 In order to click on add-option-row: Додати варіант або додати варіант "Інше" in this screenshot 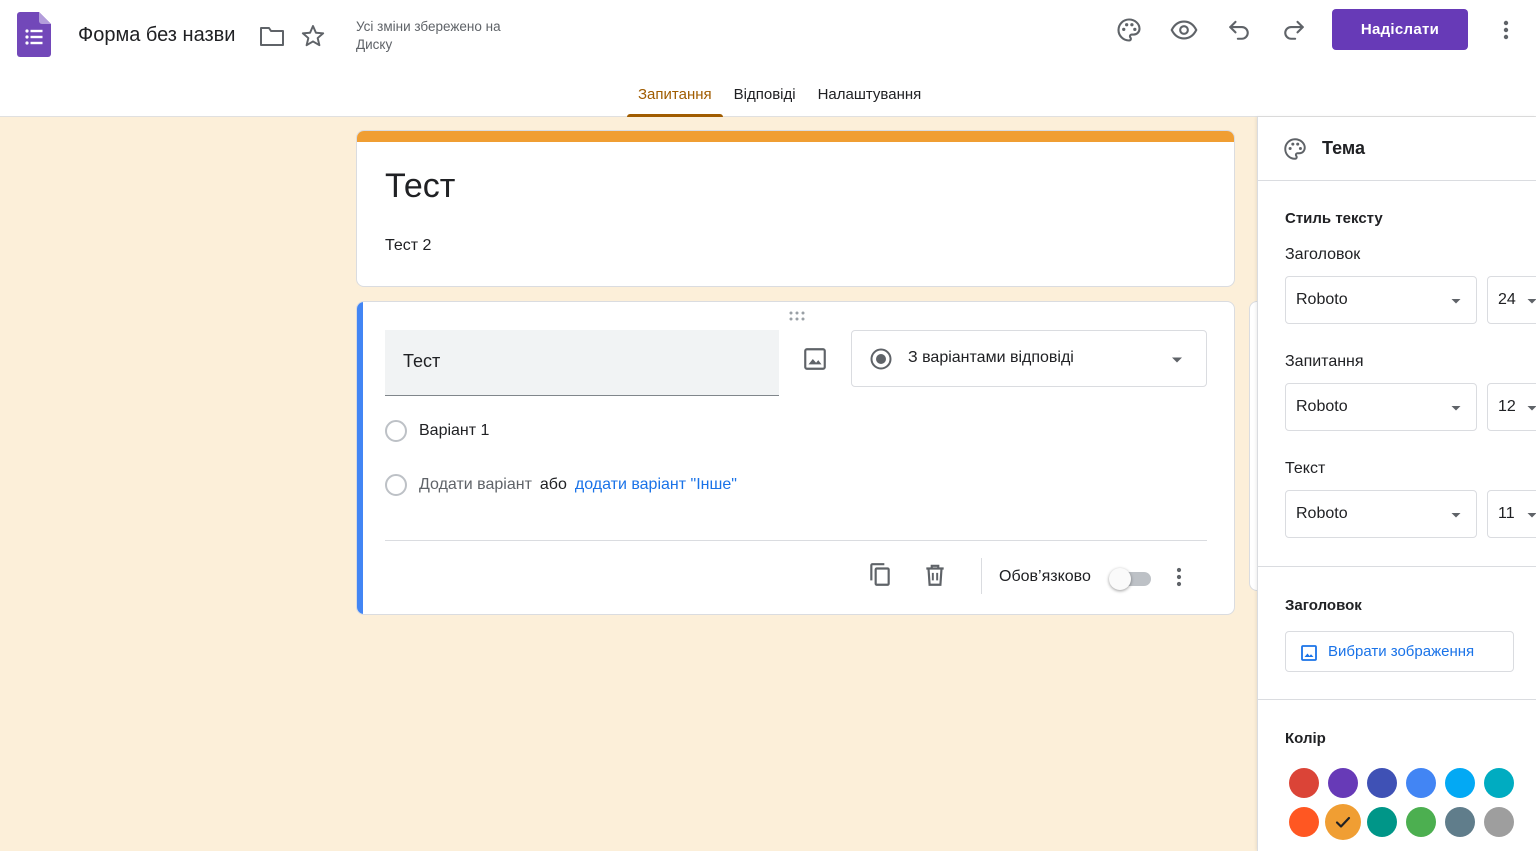, I will do `click(561, 485)`.